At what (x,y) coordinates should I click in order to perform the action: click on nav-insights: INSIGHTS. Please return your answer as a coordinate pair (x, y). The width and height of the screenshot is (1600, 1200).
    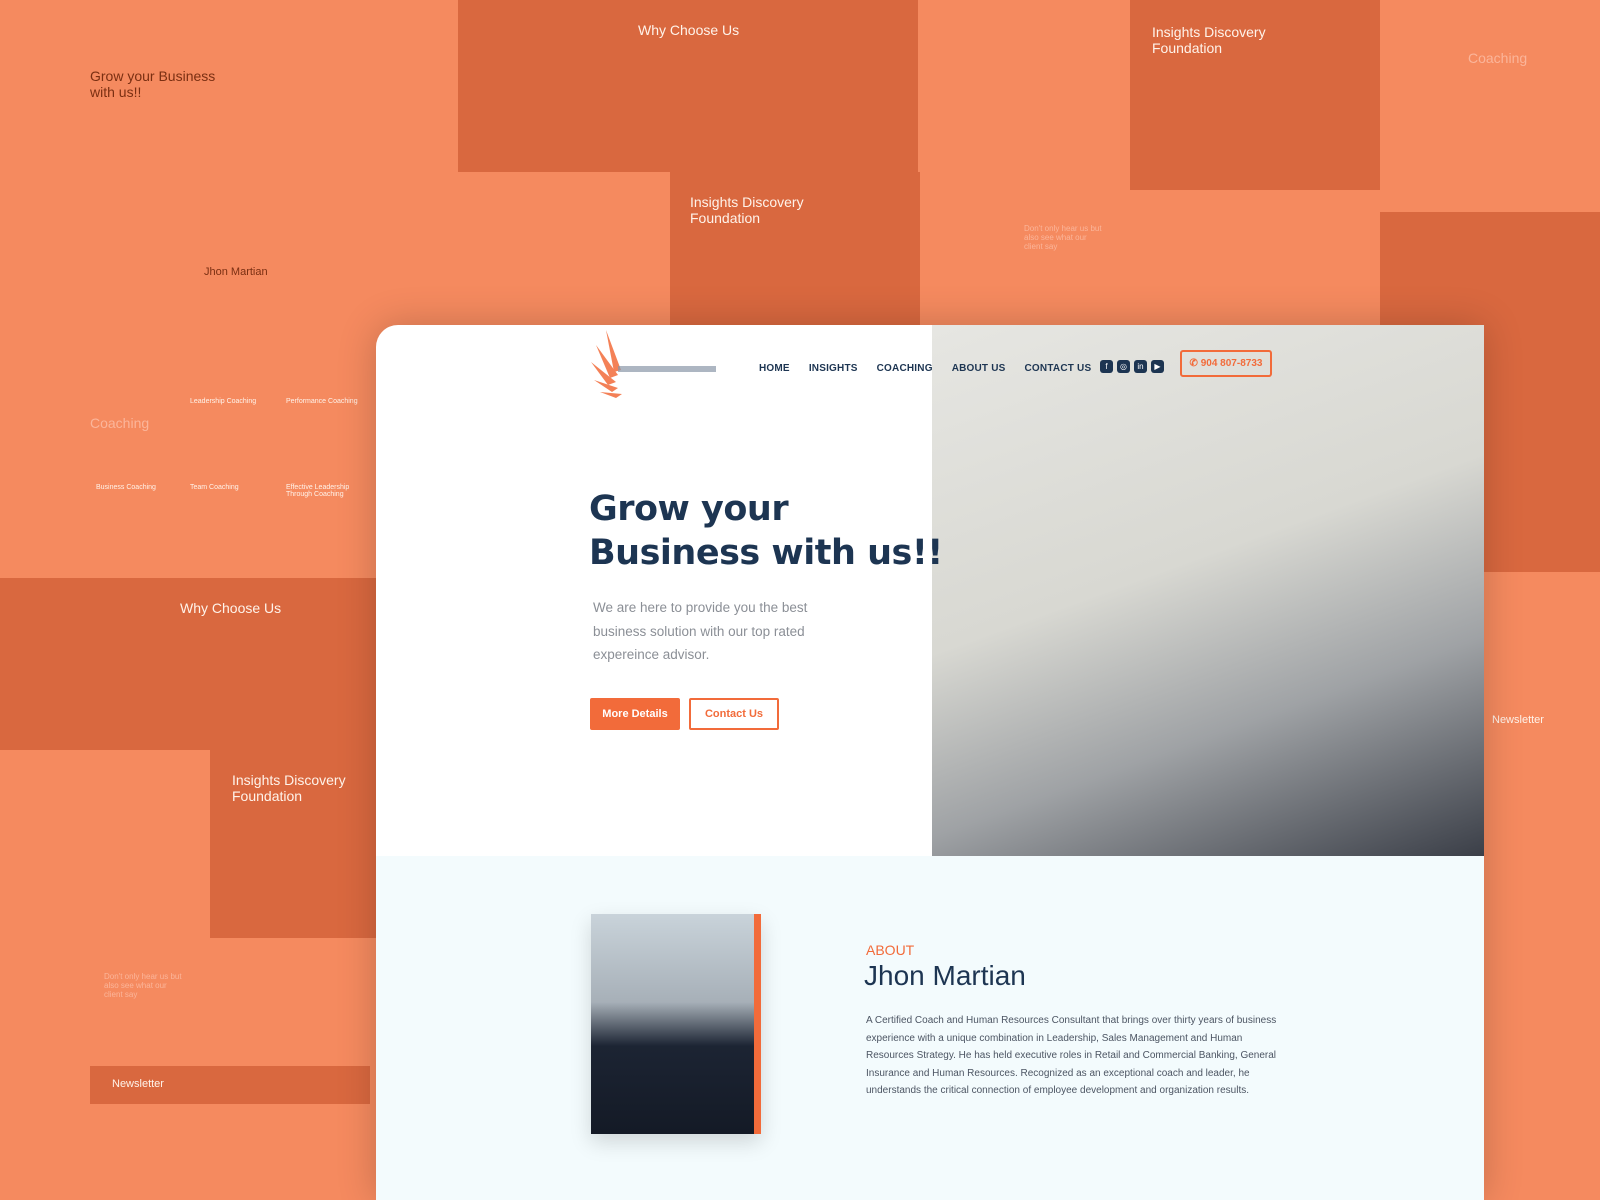
    Looking at the image, I should click on (833, 368).